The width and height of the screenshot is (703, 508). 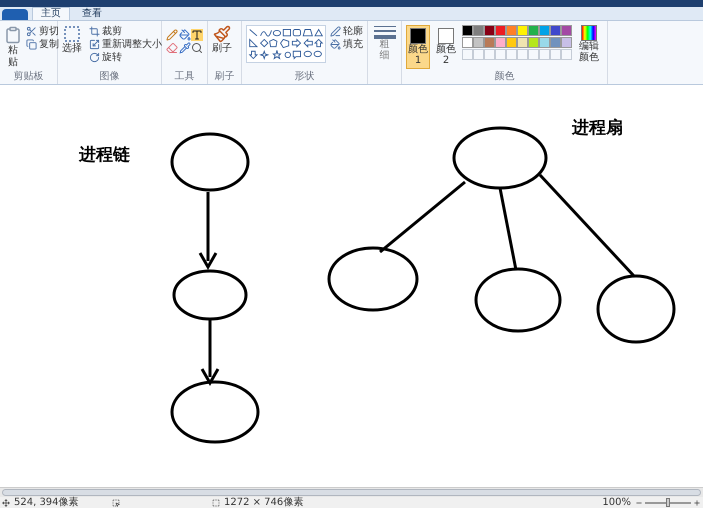 I want to click on resize-button: 重新调整大小, so click(x=125, y=44).